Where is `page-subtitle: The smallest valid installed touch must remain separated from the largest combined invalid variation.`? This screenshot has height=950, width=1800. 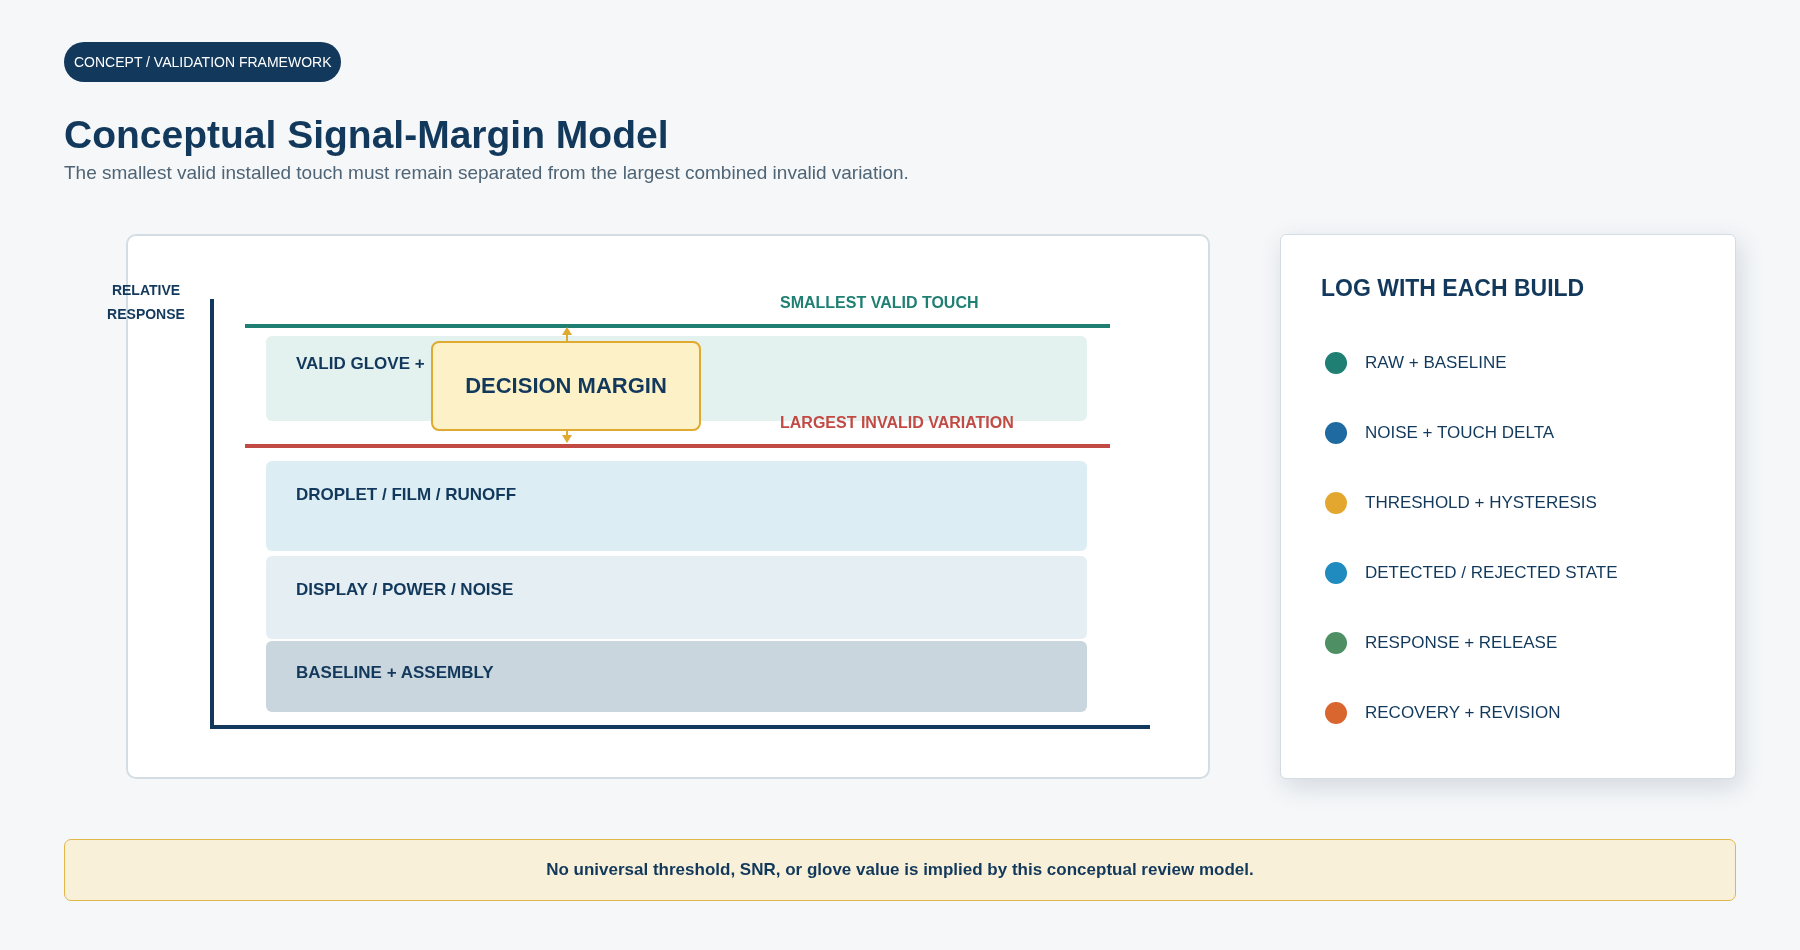 page-subtitle: The smallest valid installed touch must remain separated from the largest combined invalid variation. is located at coordinates (487, 173).